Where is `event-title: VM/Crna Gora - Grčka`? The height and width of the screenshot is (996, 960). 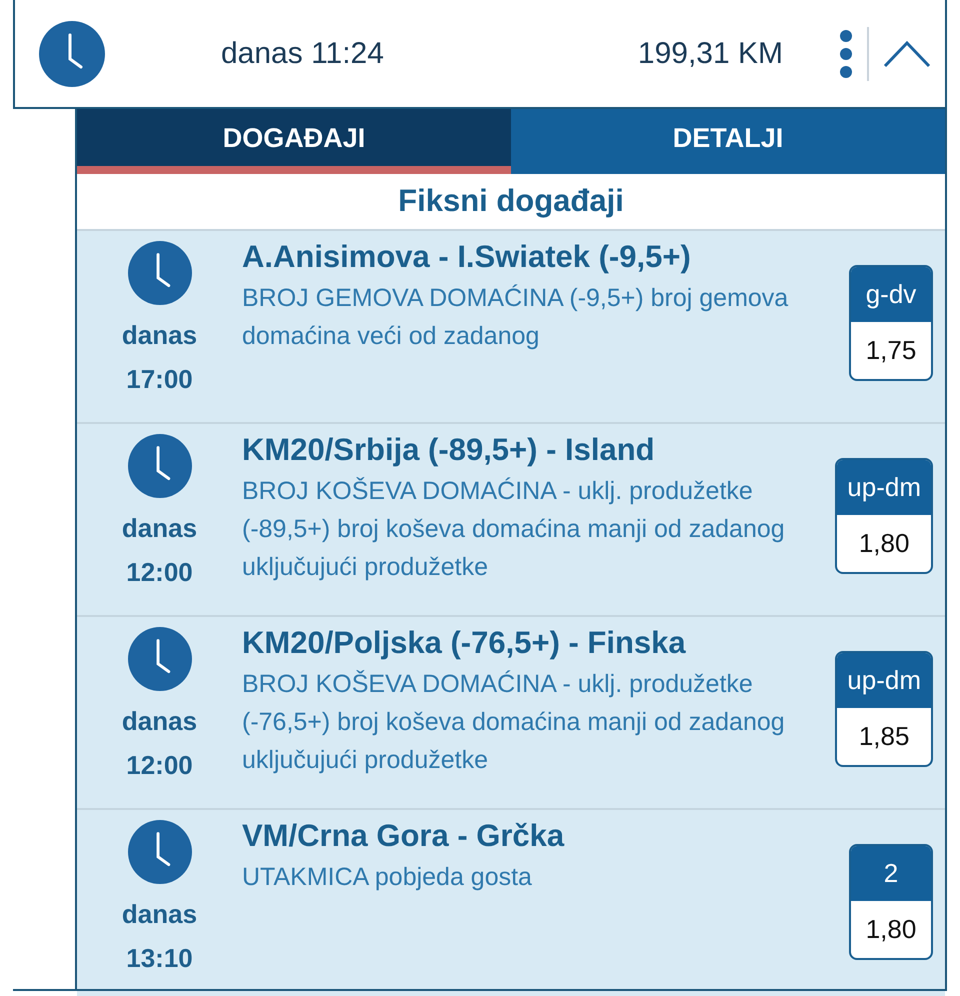
event-title: VM/Crna Gora - Grčka is located at coordinates (404, 836).